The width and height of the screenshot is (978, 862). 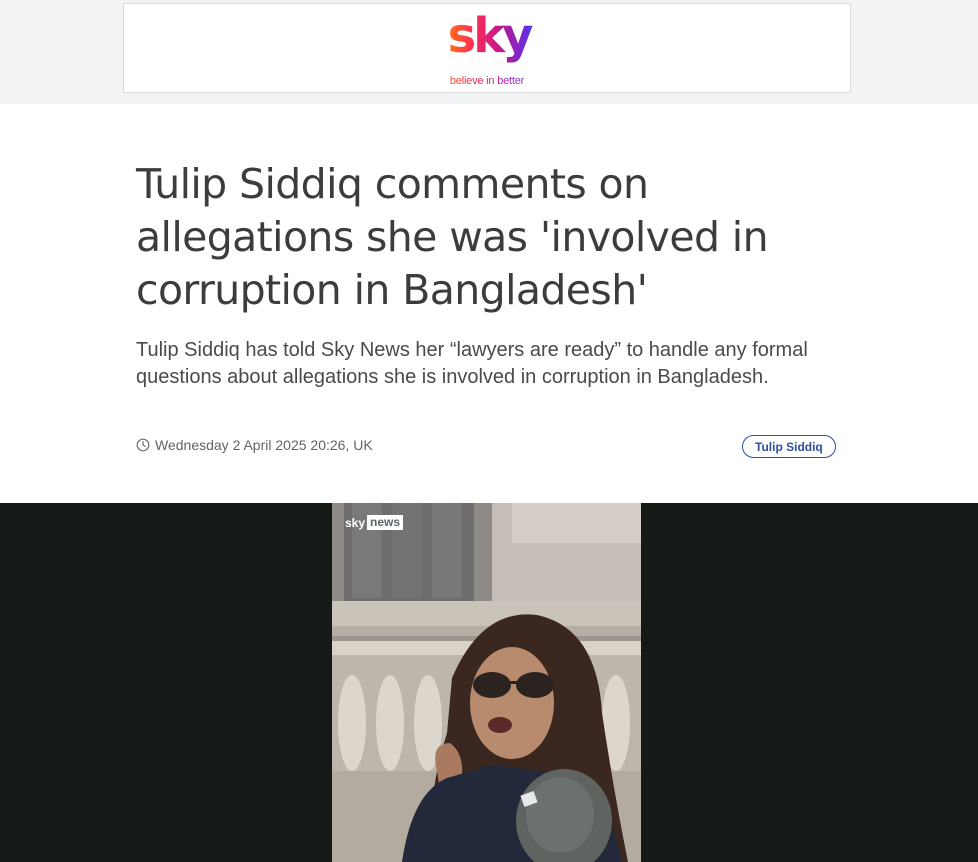 What do you see at coordinates (355, 522) in the screenshot?
I see `watermark-brand: sky` at bounding box center [355, 522].